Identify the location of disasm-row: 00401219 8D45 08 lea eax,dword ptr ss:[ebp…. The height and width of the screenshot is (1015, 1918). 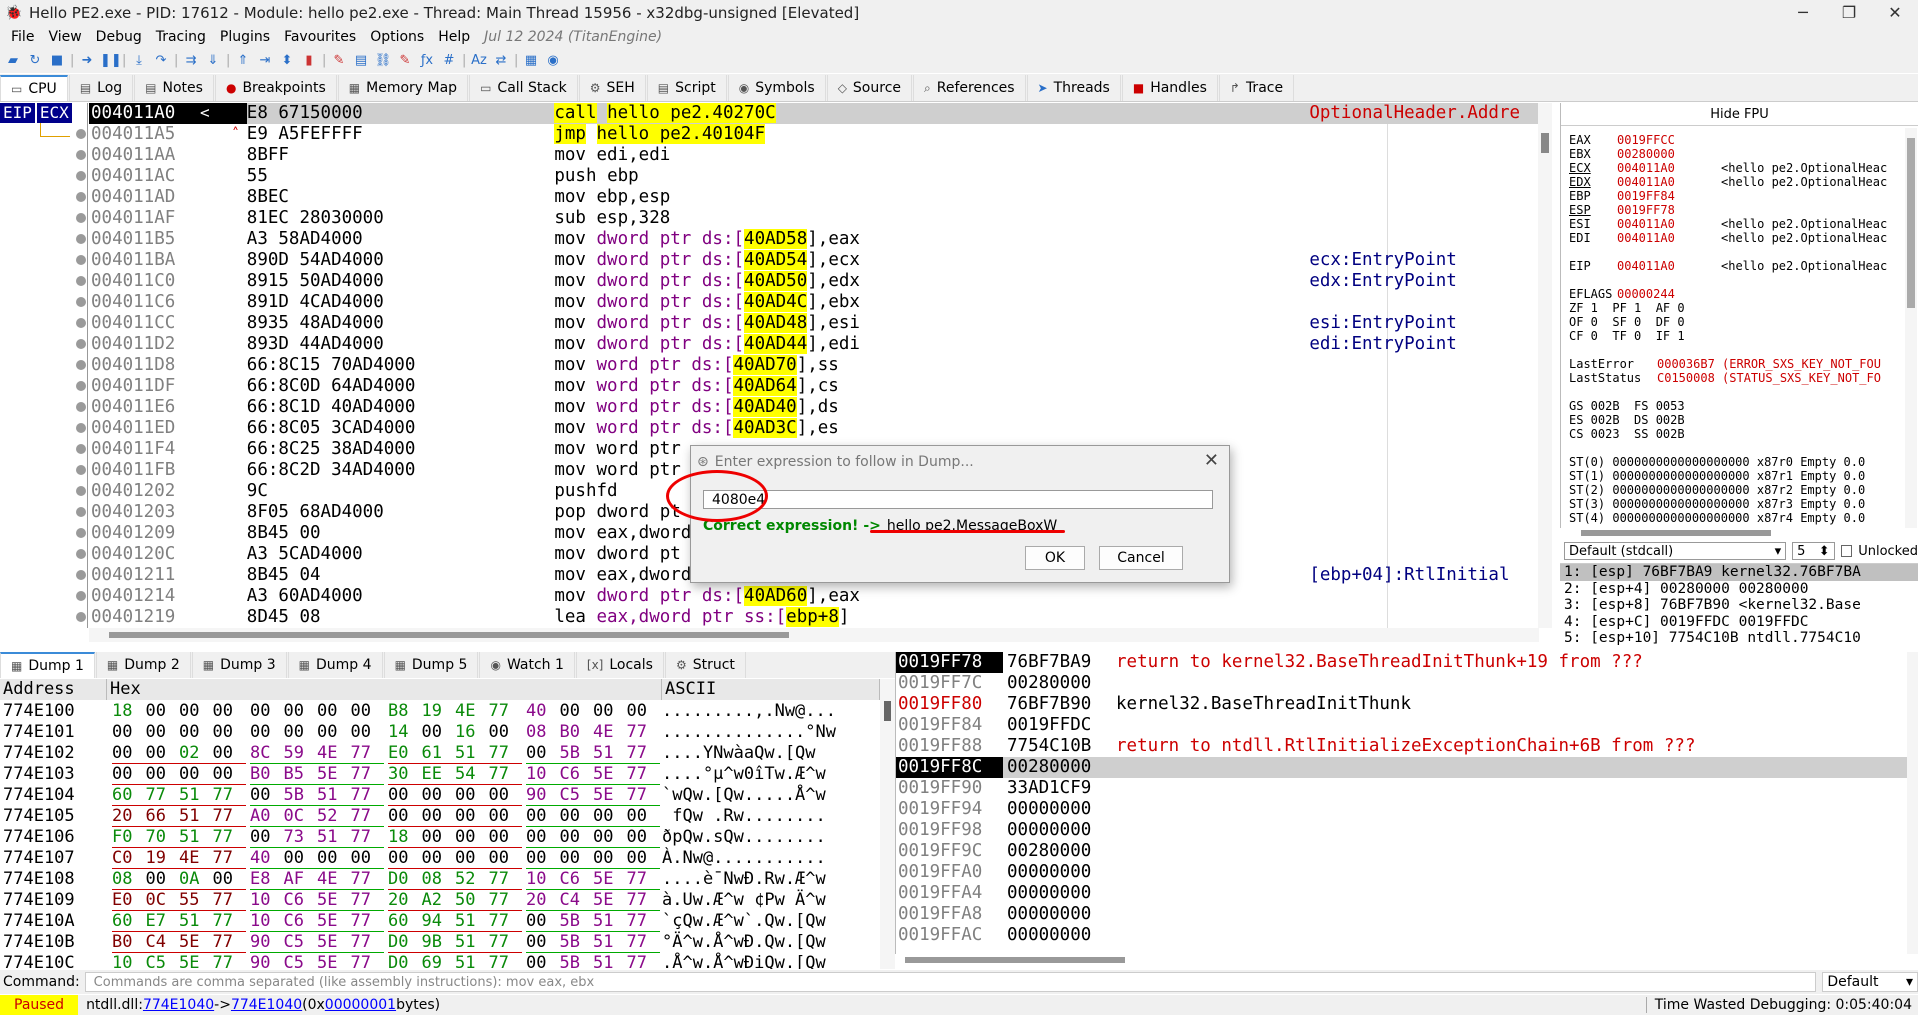
(814, 617).